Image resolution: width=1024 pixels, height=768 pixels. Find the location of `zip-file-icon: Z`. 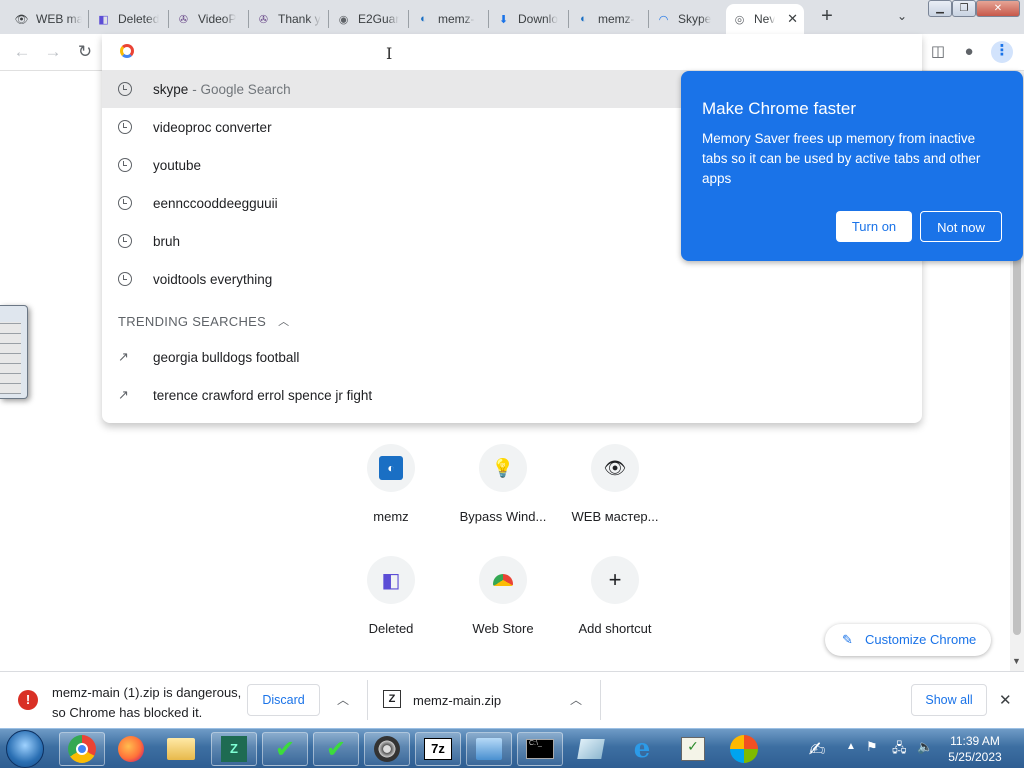

zip-file-icon: Z is located at coordinates (392, 699).